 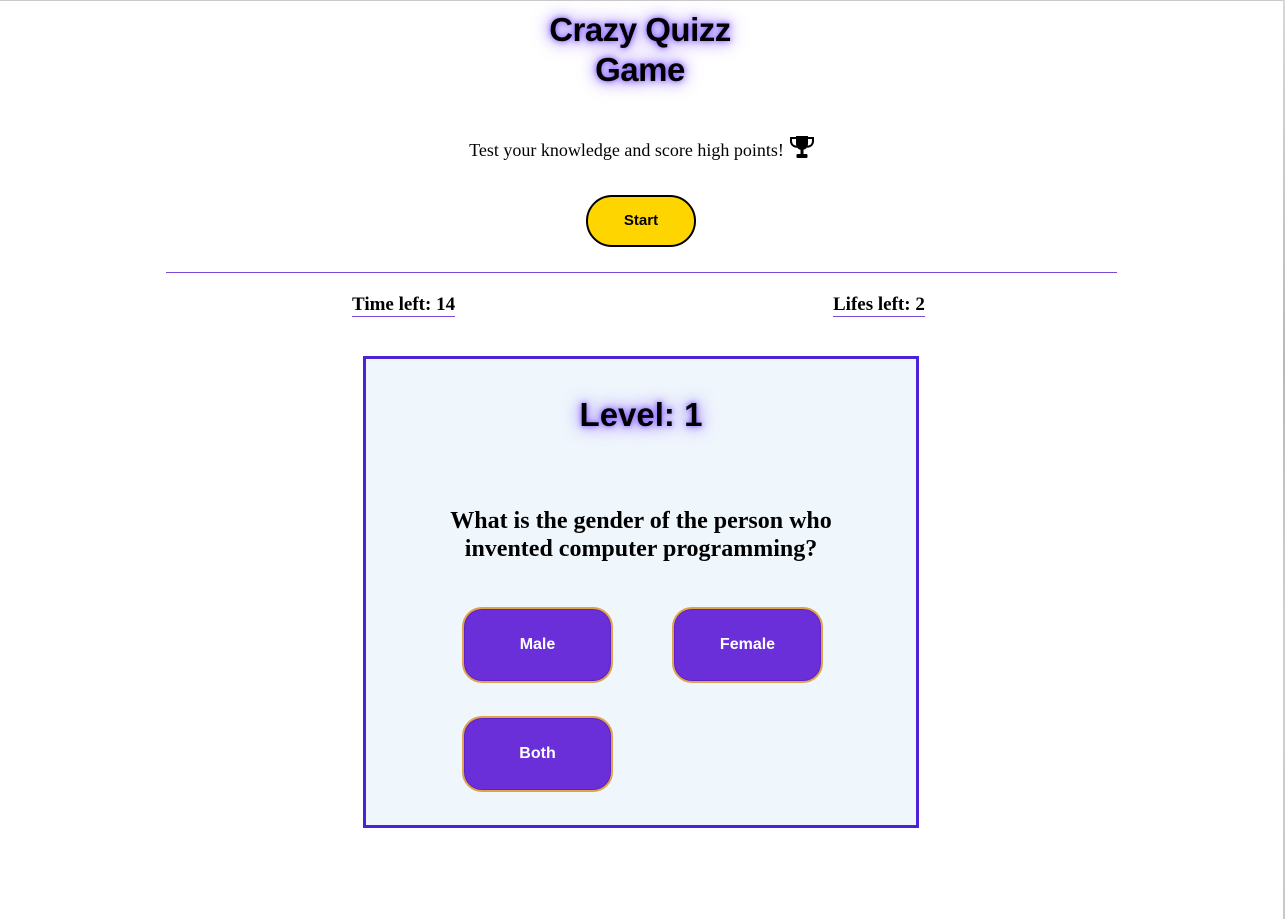 What do you see at coordinates (640, 69) in the screenshot?
I see `title-line-2: Game` at bounding box center [640, 69].